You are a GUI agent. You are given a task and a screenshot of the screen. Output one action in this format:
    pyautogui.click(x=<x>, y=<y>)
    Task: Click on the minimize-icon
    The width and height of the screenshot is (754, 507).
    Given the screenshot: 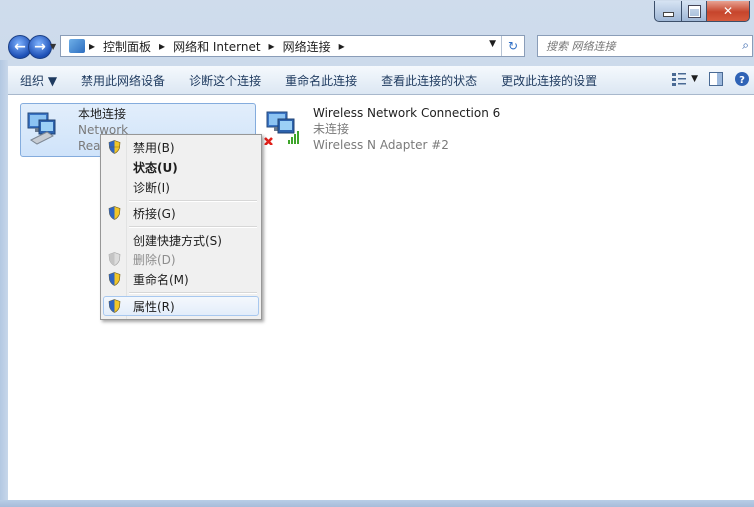 What is the action you would take?
    pyautogui.click(x=668, y=14)
    